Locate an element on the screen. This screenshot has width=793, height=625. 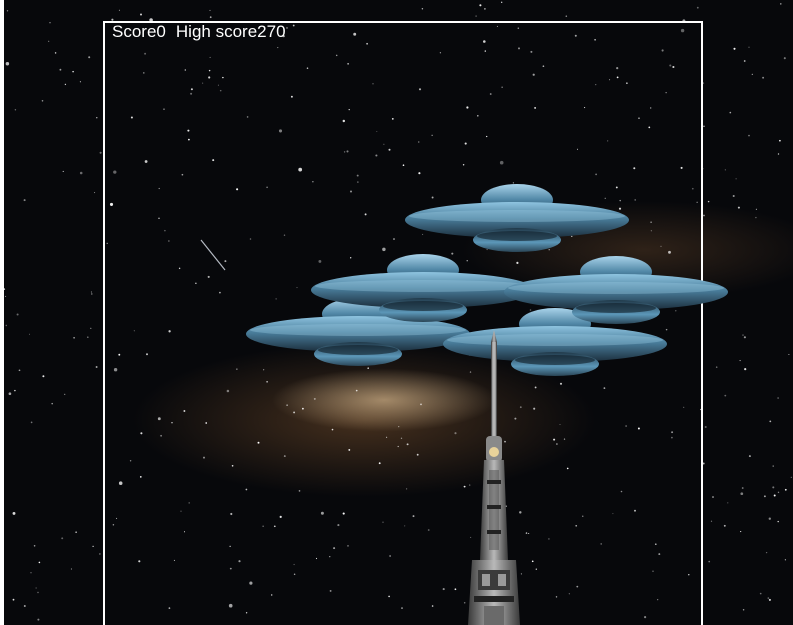
high-score-value: 270 is located at coordinates (271, 31).